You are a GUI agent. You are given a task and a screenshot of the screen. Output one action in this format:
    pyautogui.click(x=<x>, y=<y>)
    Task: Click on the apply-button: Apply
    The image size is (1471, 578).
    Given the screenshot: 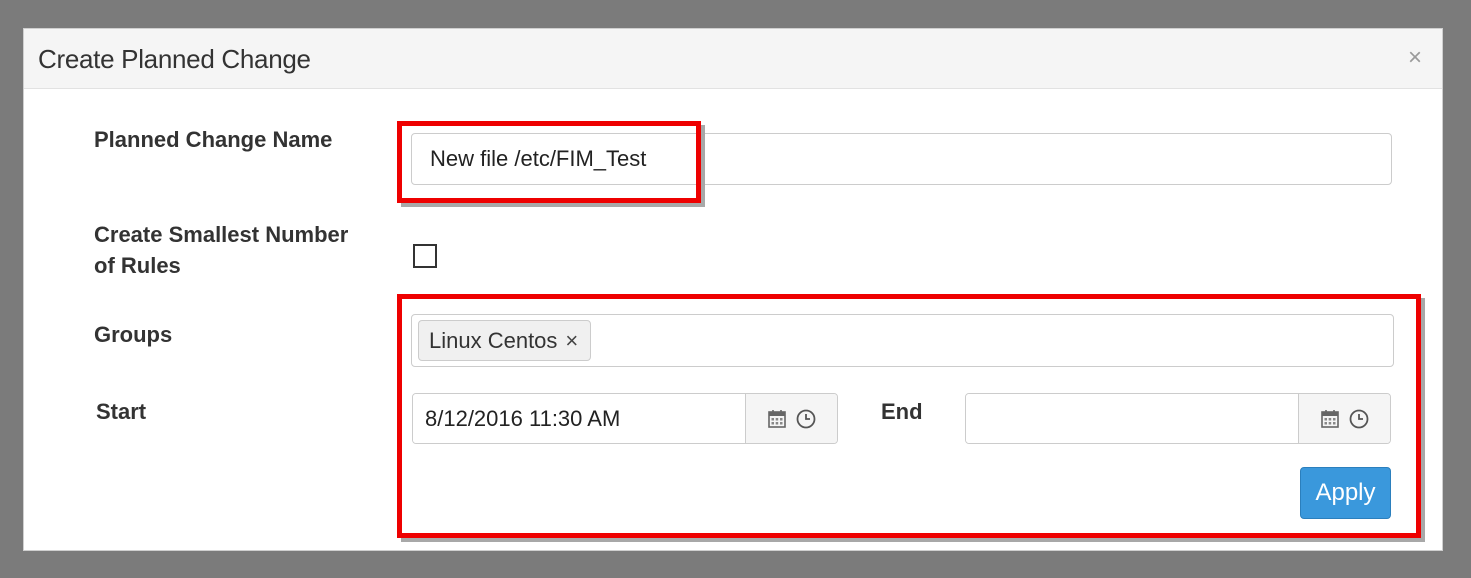 What is the action you would take?
    pyautogui.click(x=1345, y=493)
    